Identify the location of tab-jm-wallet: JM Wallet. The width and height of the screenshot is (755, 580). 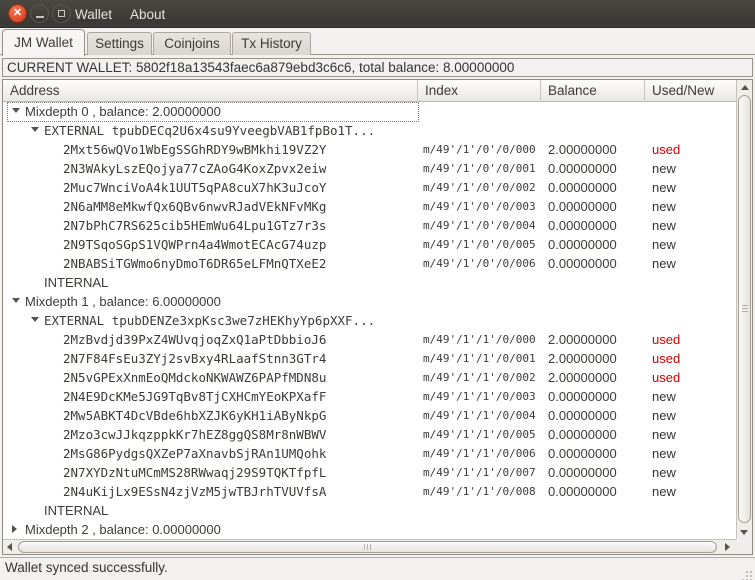
(43, 42).